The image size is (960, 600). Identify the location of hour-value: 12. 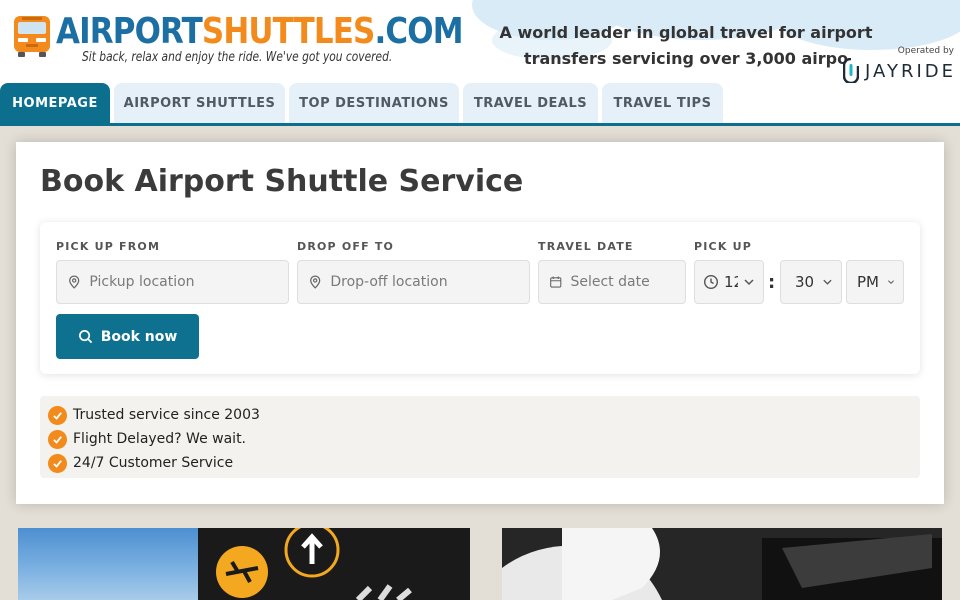
(731, 282).